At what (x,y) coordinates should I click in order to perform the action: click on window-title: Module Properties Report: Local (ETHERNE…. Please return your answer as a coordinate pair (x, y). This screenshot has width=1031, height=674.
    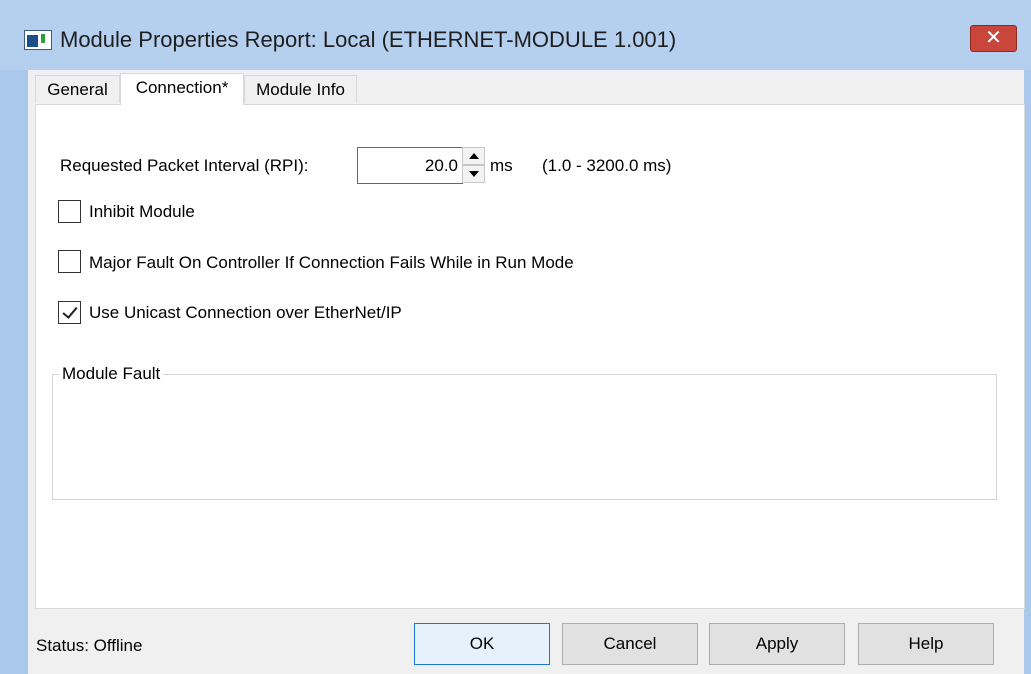
    Looking at the image, I should click on (368, 39).